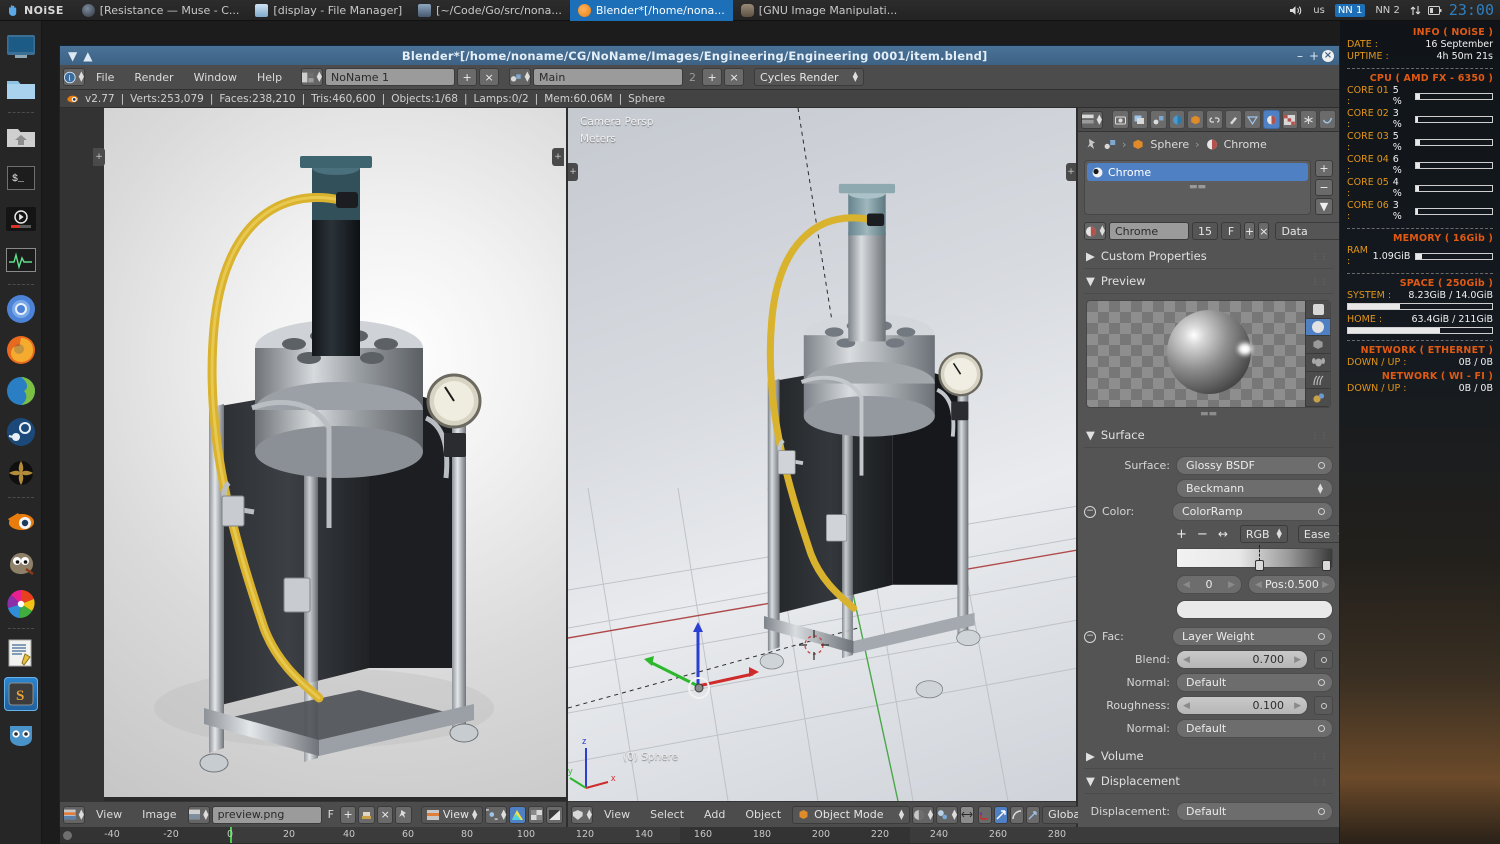 This screenshot has width=1500, height=844. I want to click on image-editor-menu-image: Image, so click(159, 814).